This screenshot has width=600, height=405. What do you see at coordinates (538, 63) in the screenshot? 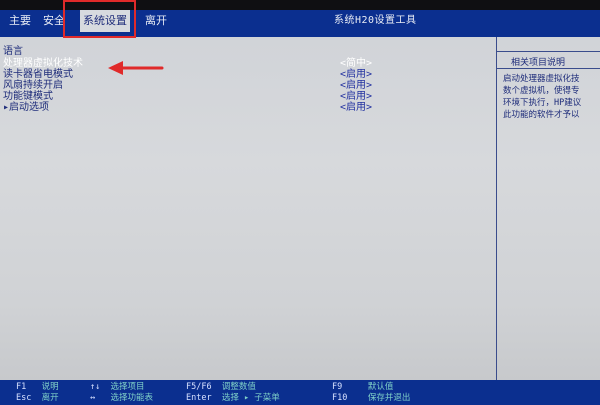
I see `help-title: 相关项目说明` at bounding box center [538, 63].